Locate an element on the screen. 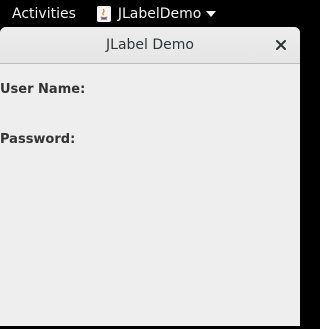 The height and width of the screenshot is (329, 320). close-button is located at coordinates (281, 45).